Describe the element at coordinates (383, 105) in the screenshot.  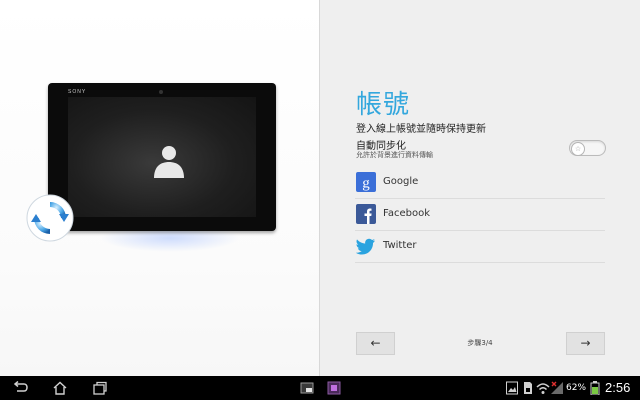
I see `page-title: 帳號` at that location.